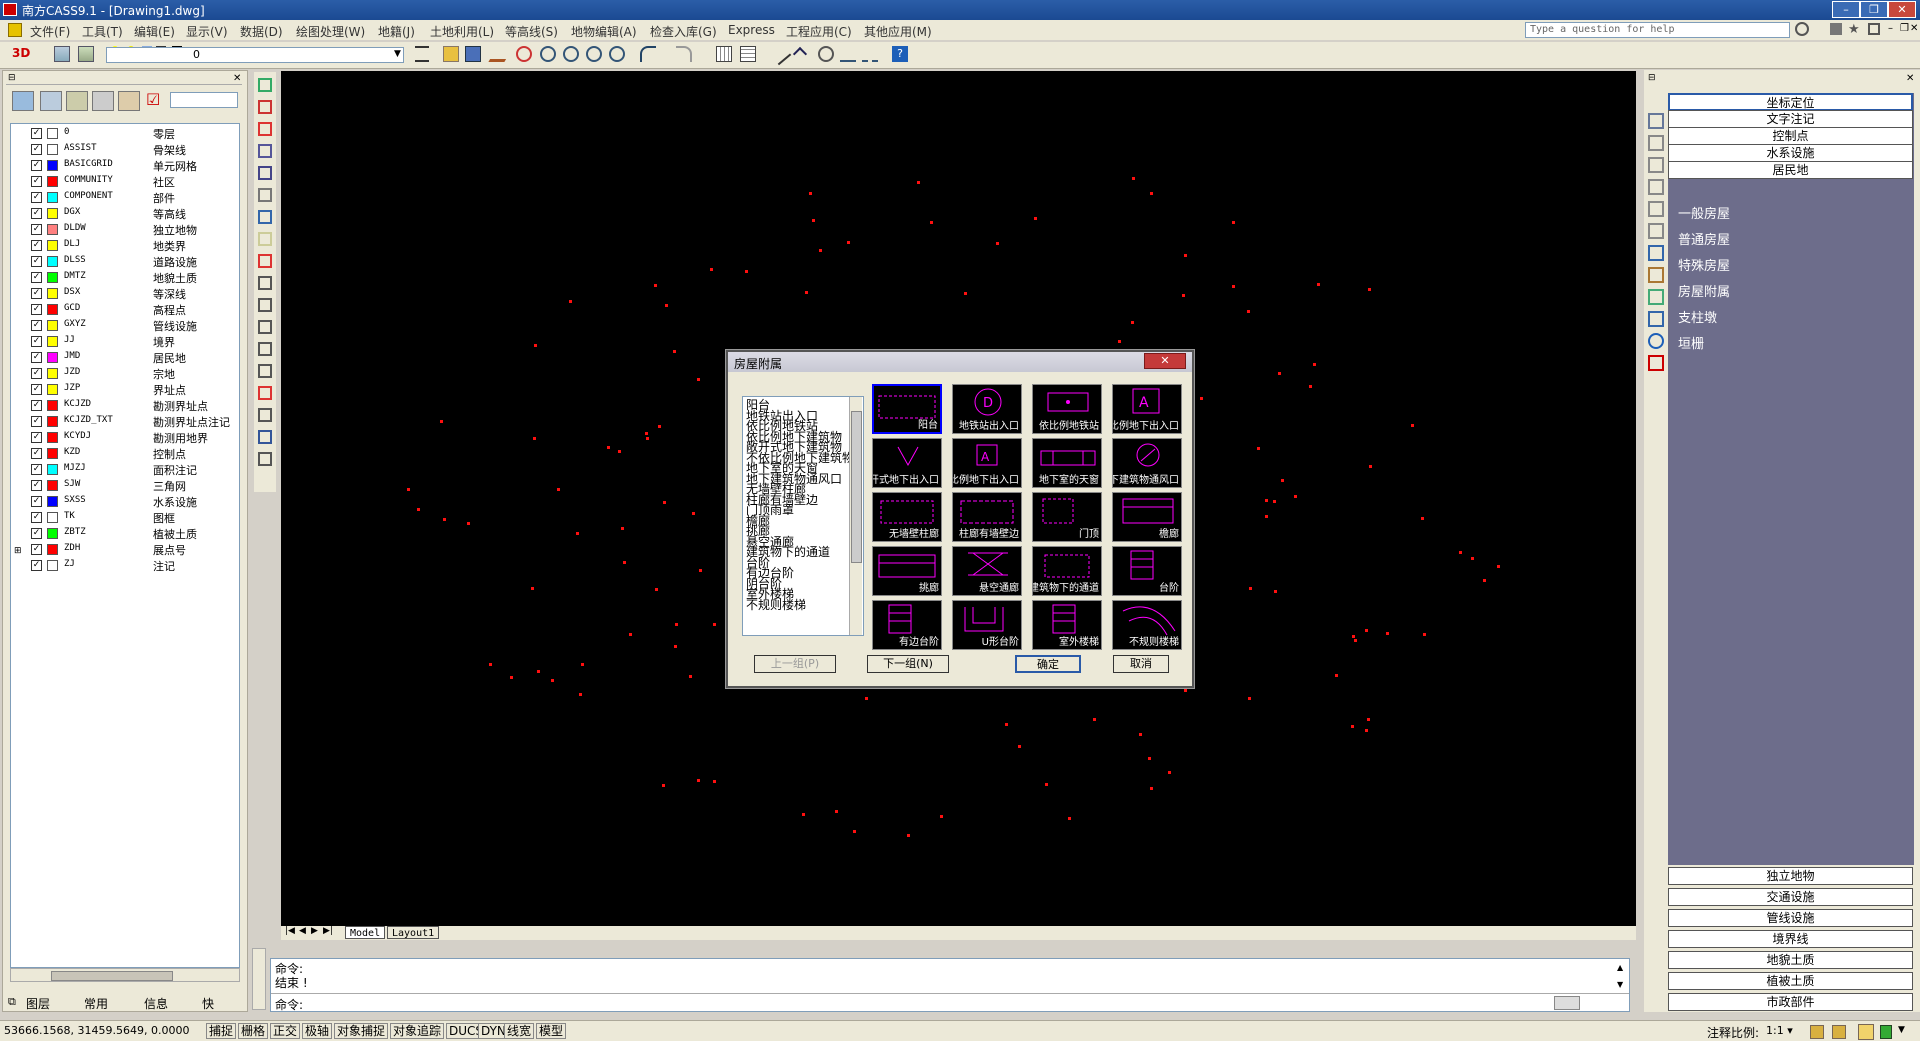 The width and height of the screenshot is (1920, 1041). What do you see at coordinates (1890, 28) in the screenshot?
I see `doc-minimize-button: –` at bounding box center [1890, 28].